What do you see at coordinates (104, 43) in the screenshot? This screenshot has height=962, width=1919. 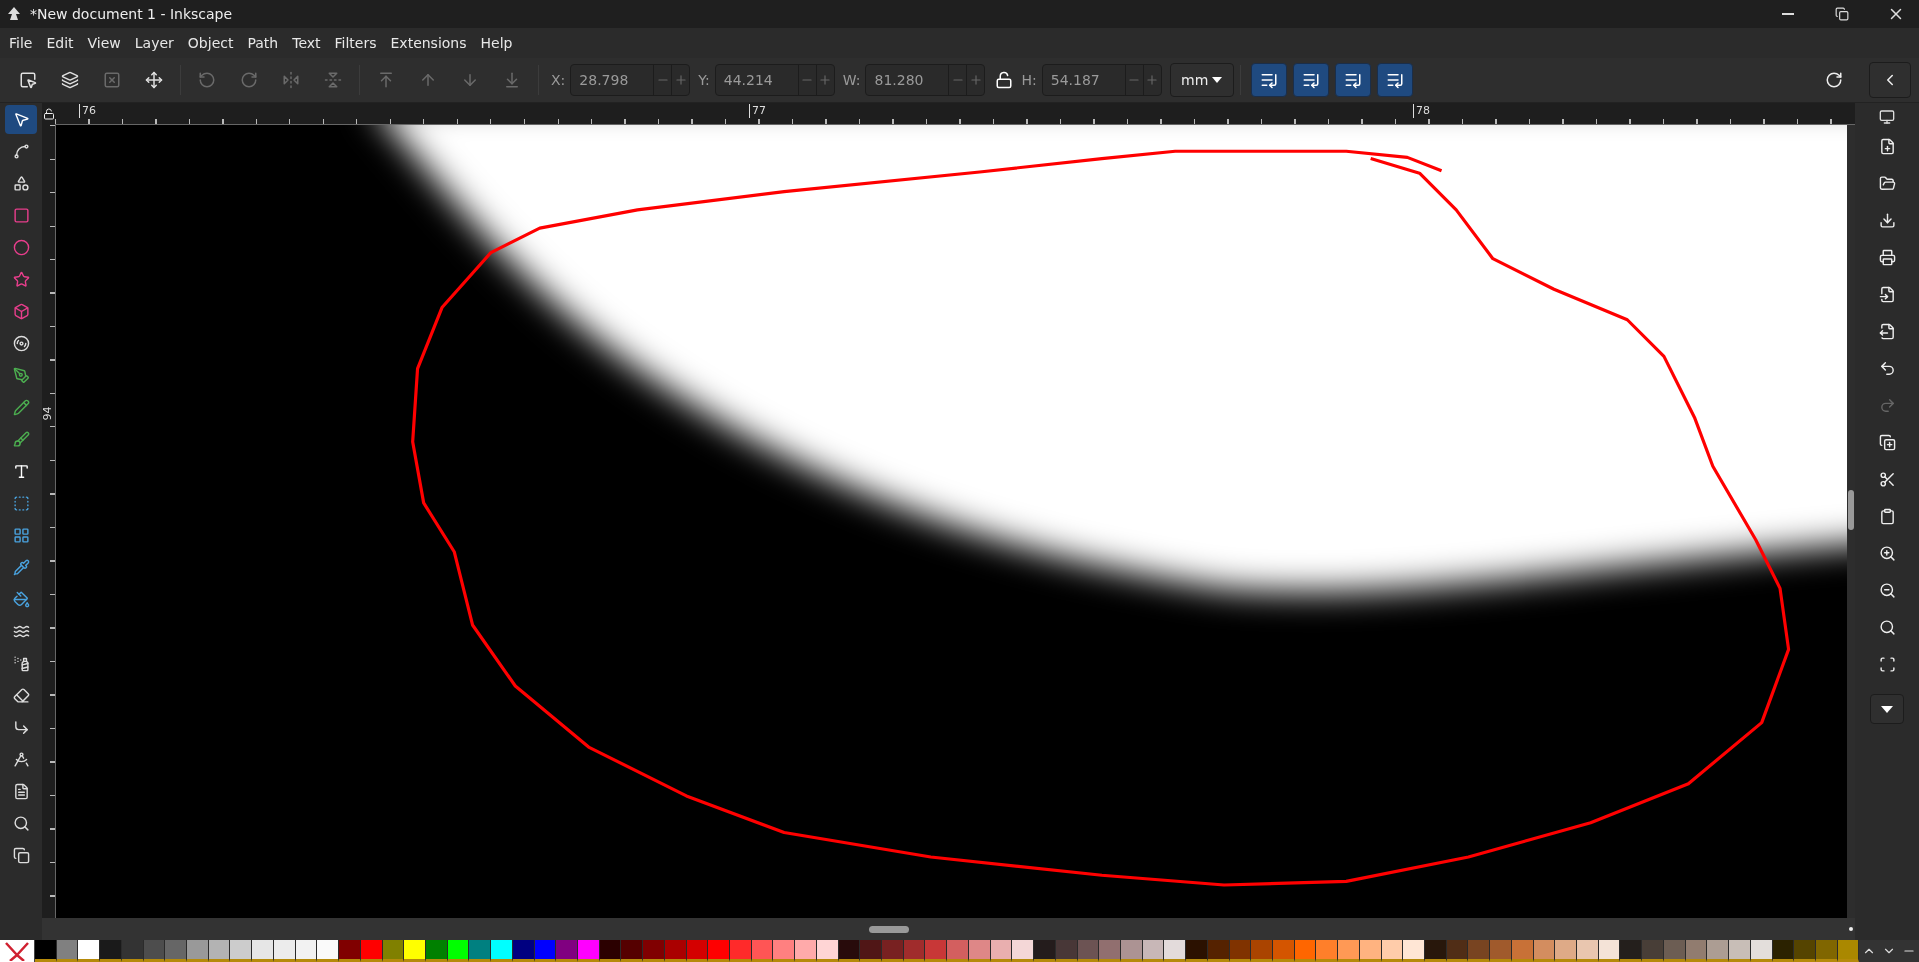 I see `menu-item: View` at bounding box center [104, 43].